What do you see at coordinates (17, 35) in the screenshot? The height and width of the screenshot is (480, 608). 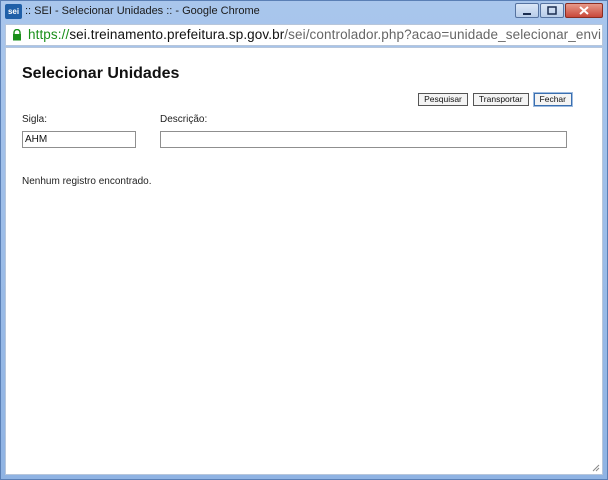 I see `lock-icon` at bounding box center [17, 35].